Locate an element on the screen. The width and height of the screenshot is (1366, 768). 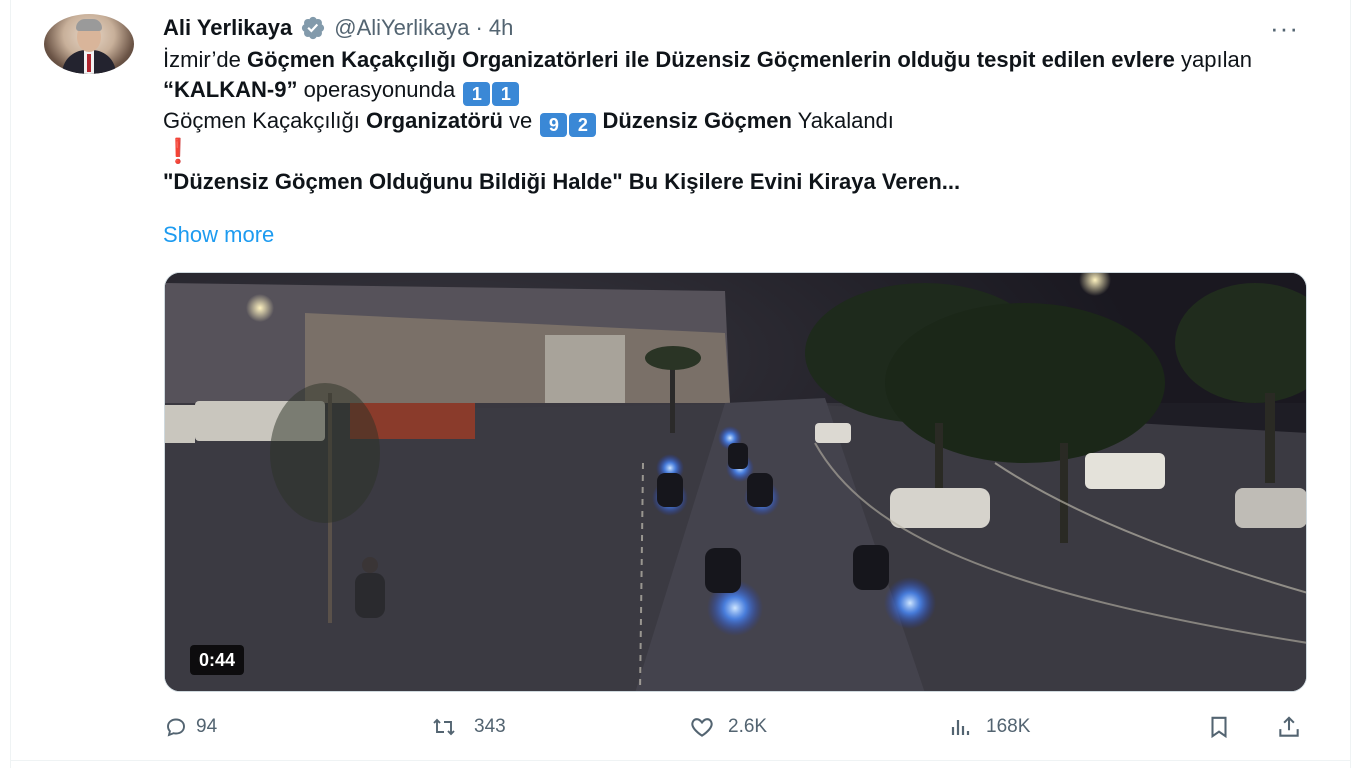
repost-icon is located at coordinates (444, 727).